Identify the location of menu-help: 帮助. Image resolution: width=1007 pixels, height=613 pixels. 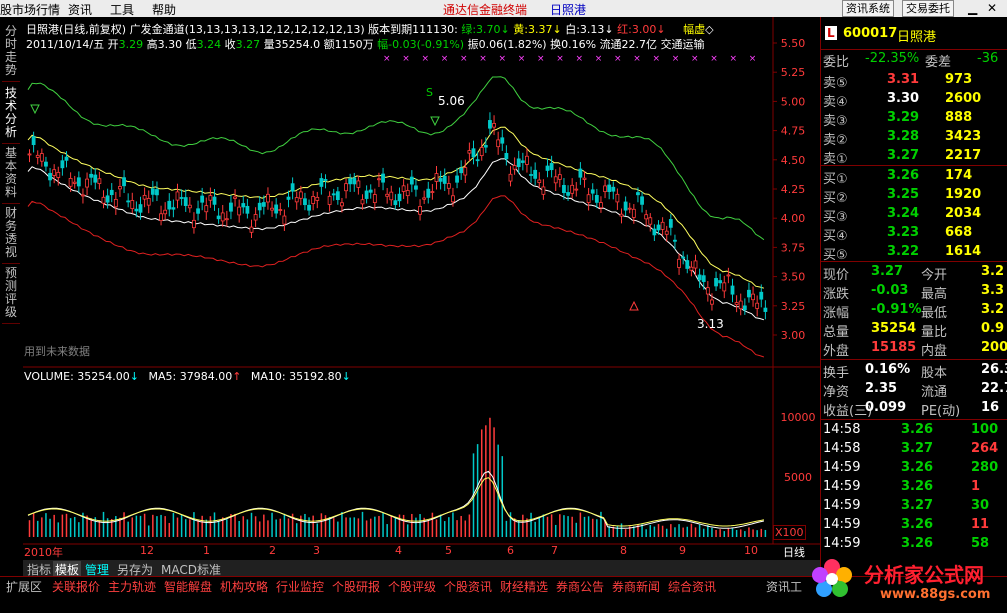
(164, 9).